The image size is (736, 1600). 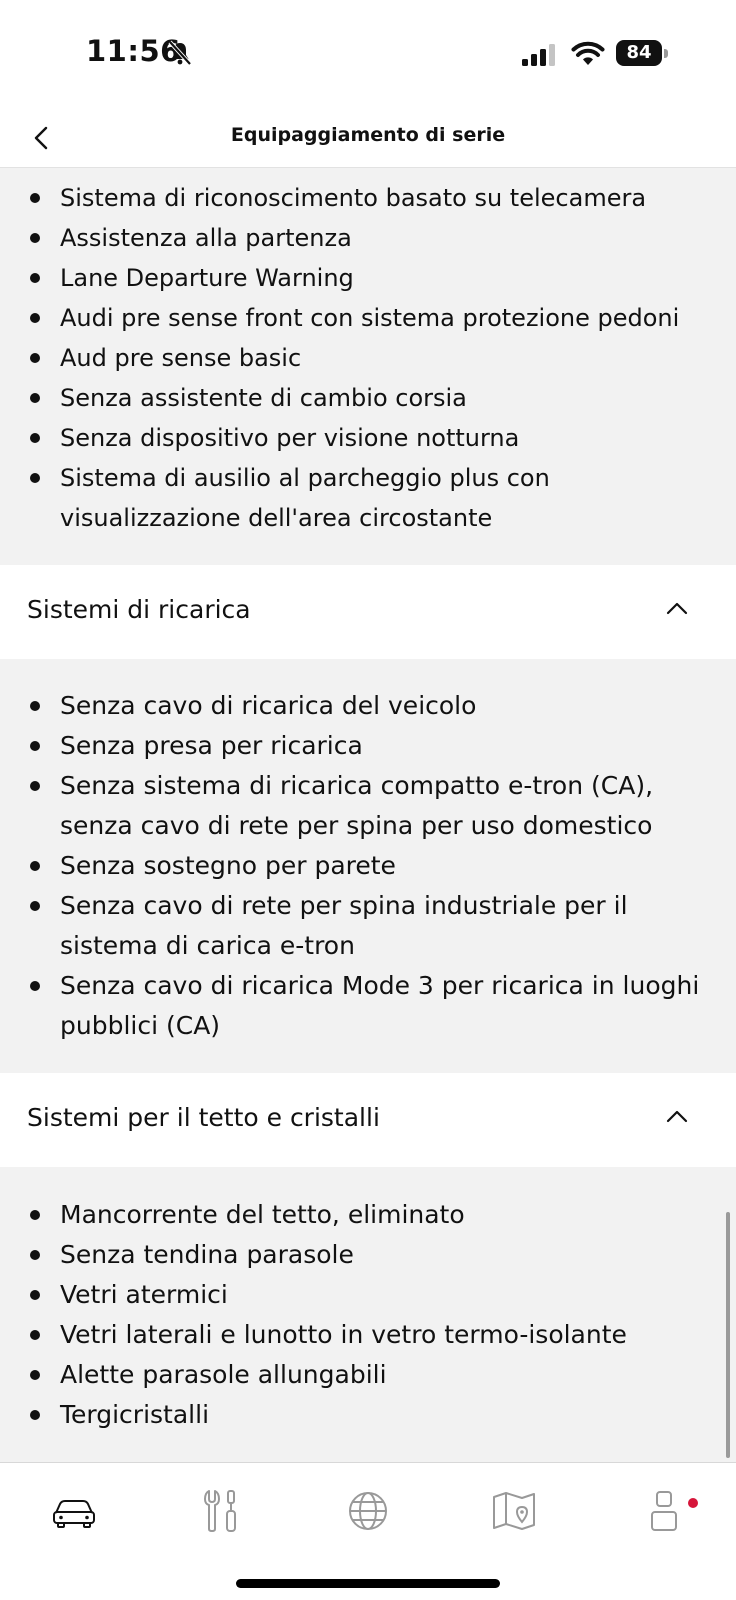 I want to click on home-indicator, so click(x=368, y=1583).